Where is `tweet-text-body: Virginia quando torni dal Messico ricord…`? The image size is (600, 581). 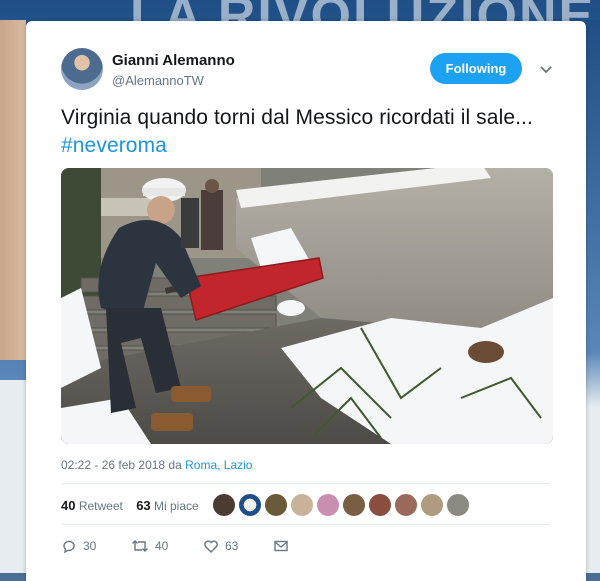
tweet-text-body: Virginia quando torni dal Messico ricord… is located at coordinates (297, 117).